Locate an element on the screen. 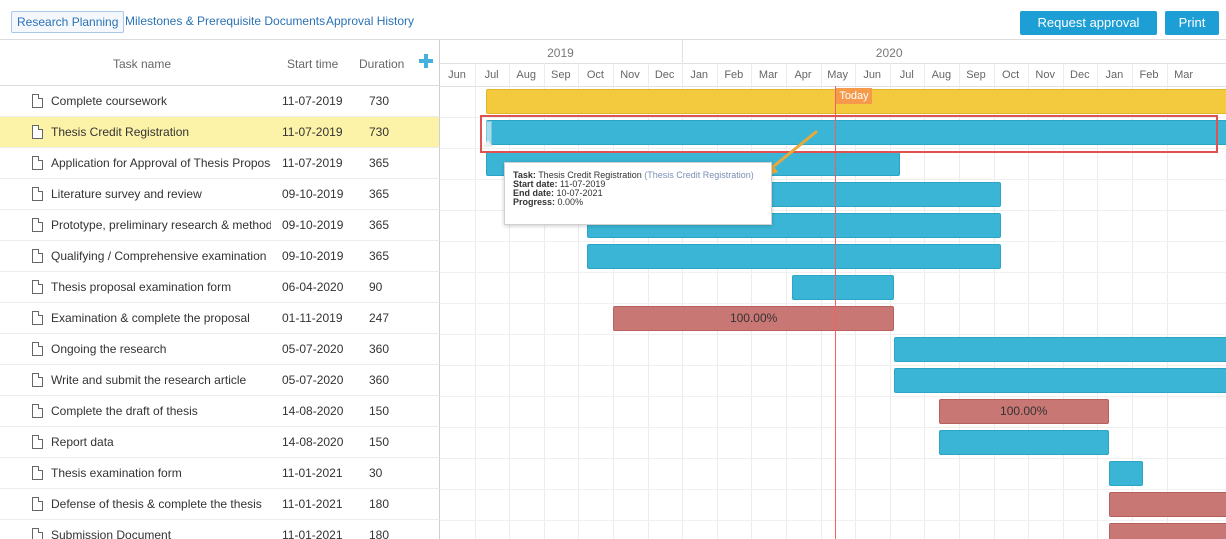  task-grid-header: Task name Start time Duration is located at coordinates (220, 63).